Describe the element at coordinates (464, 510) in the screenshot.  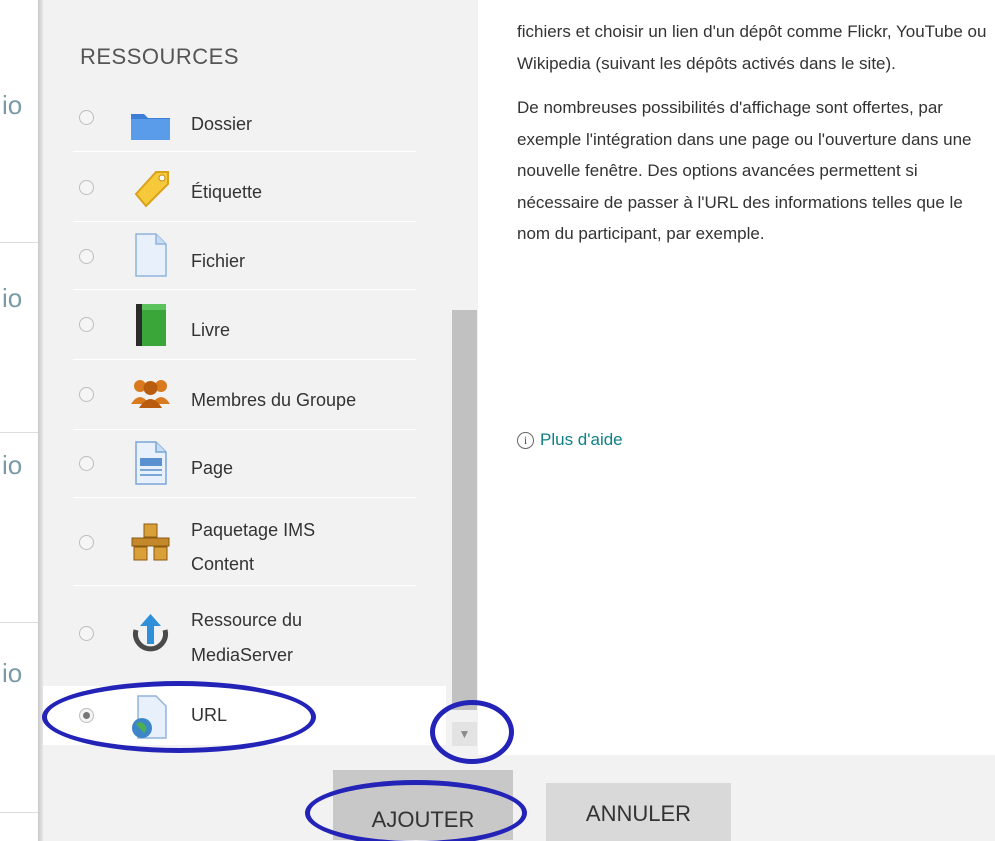
I see `scrollbar-thumb` at that location.